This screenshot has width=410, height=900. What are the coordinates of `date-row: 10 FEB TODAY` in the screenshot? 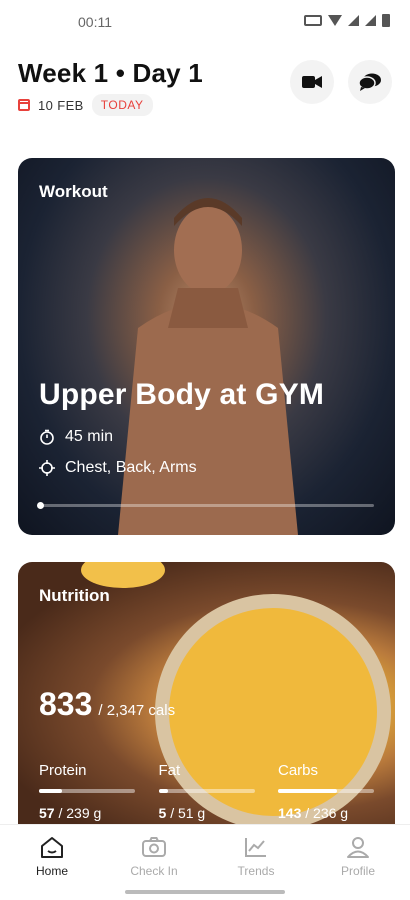 It's located at (85, 105).